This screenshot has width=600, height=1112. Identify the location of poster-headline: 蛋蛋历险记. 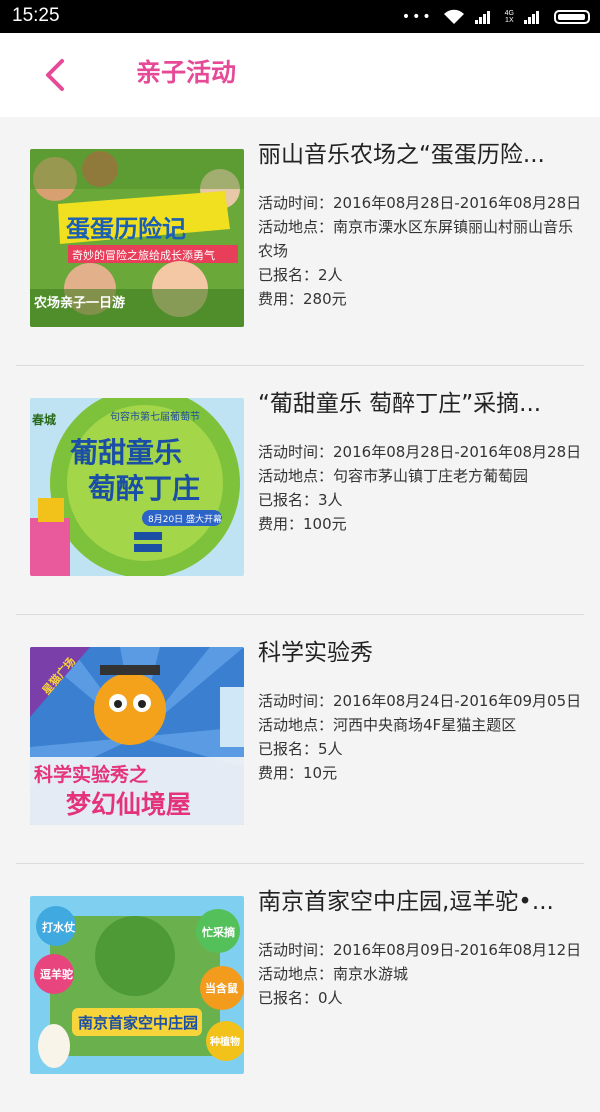
(126, 229).